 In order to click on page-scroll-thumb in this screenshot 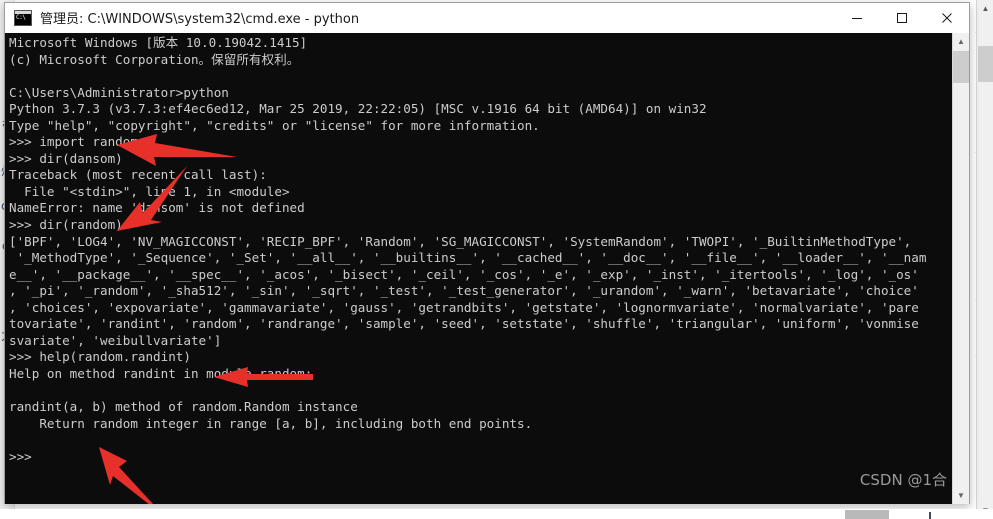, I will do `click(985, 64)`.